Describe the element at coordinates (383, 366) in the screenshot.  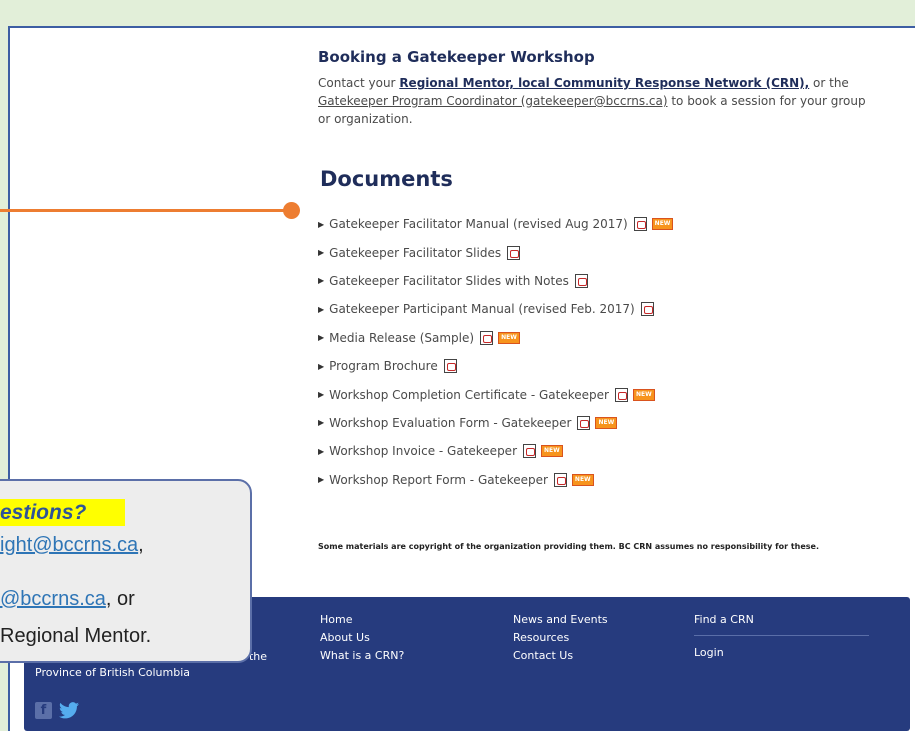
I see `document-link: Program Brochure` at that location.